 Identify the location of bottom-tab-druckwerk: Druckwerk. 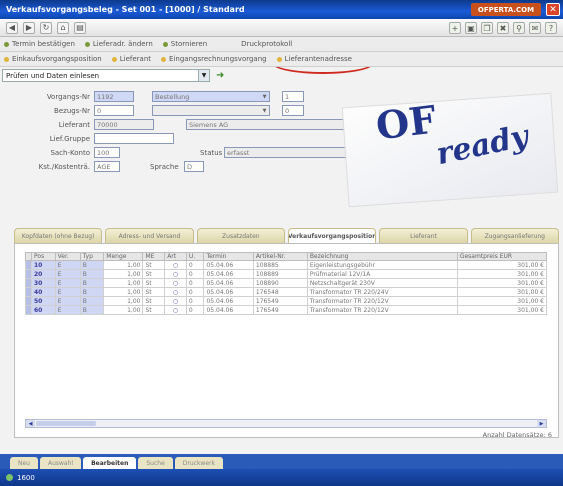
(198, 463).